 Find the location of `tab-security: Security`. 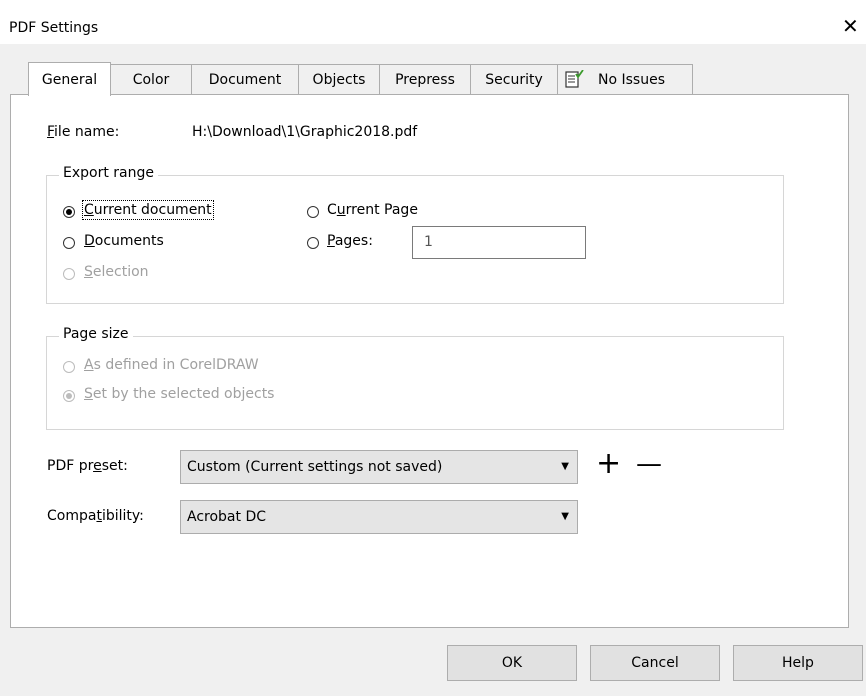

tab-security: Security is located at coordinates (514, 79).